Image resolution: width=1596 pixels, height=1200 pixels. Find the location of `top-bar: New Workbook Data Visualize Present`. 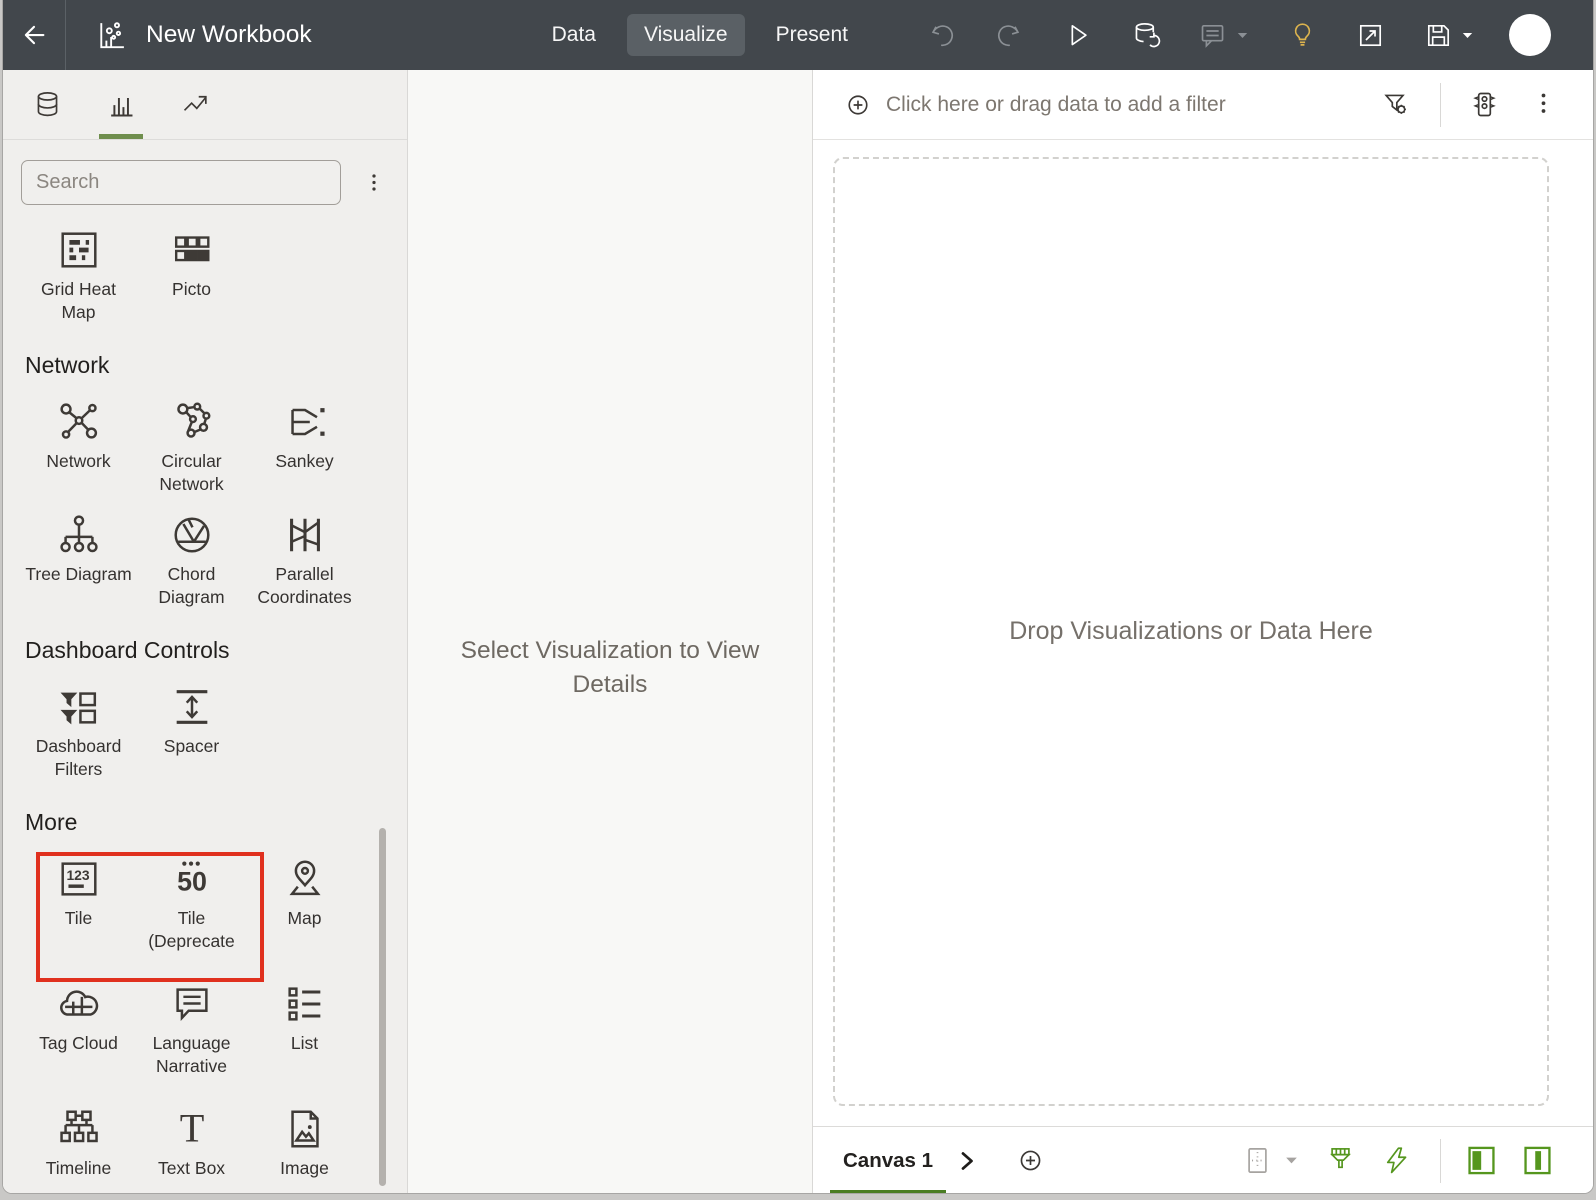

top-bar: New Workbook Data Visualize Present is located at coordinates (798, 35).